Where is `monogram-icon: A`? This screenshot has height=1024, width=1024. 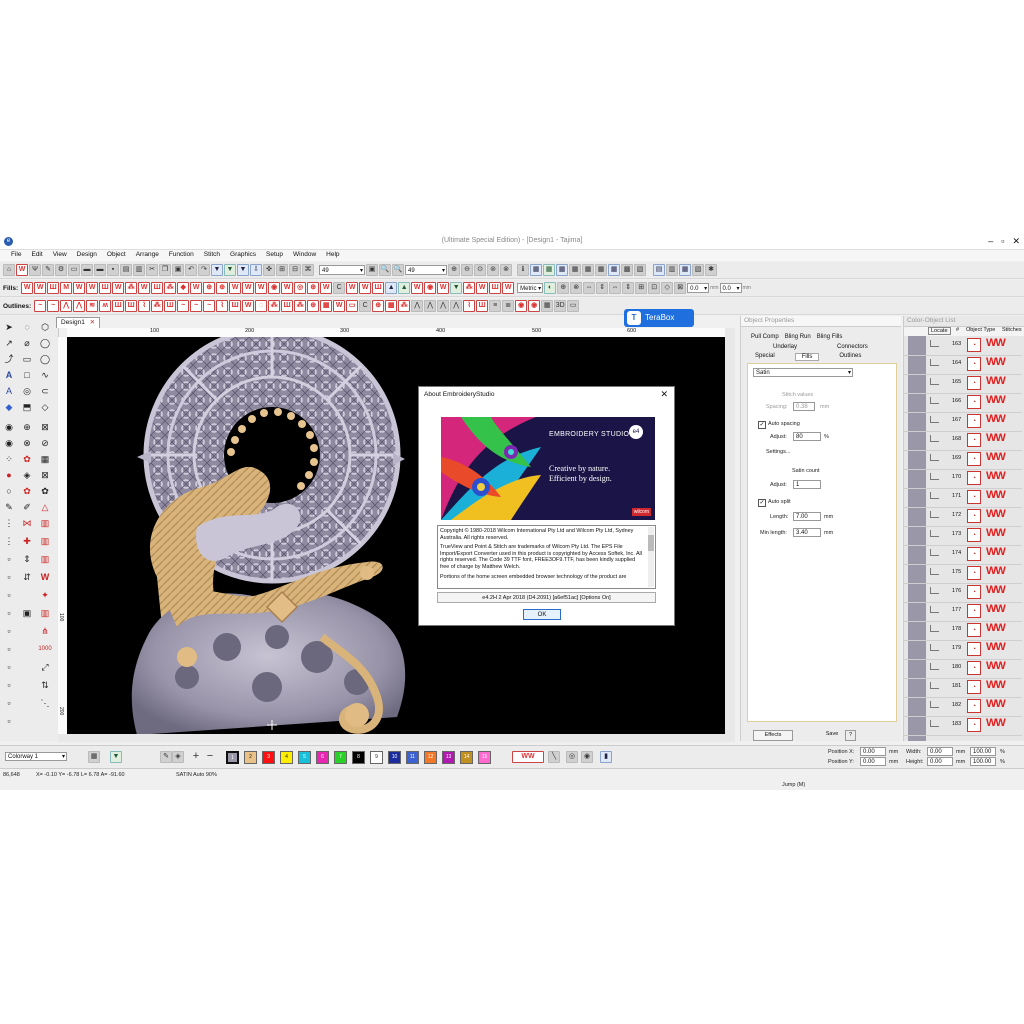
monogram-icon: A is located at coordinates (9, 391).